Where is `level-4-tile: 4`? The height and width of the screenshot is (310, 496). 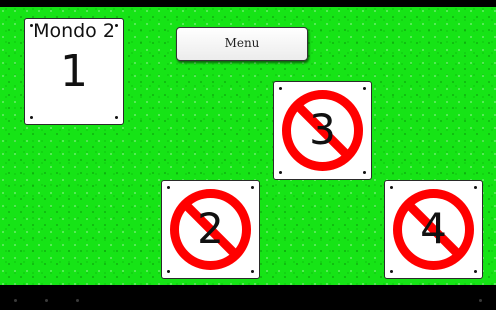 level-4-tile: 4 is located at coordinates (433, 229).